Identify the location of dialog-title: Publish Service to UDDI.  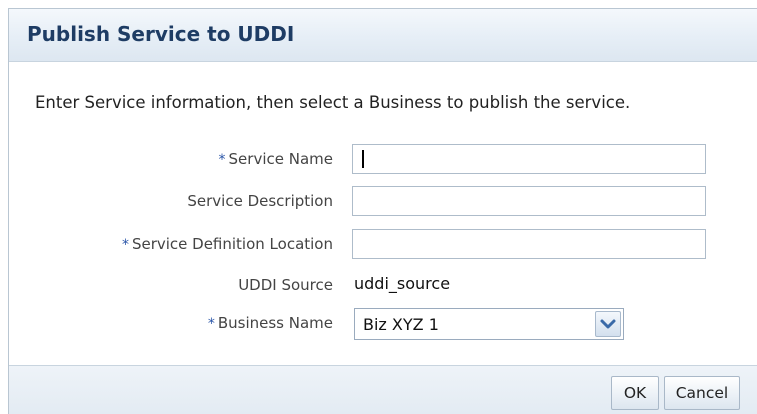
(161, 34).